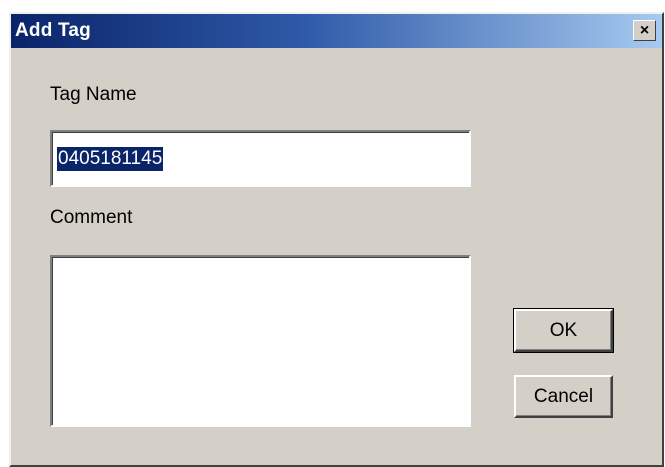 This screenshot has width=665, height=467. Describe the element at coordinates (336, 31) in the screenshot. I see `title-bar: Add Tag ×` at that location.